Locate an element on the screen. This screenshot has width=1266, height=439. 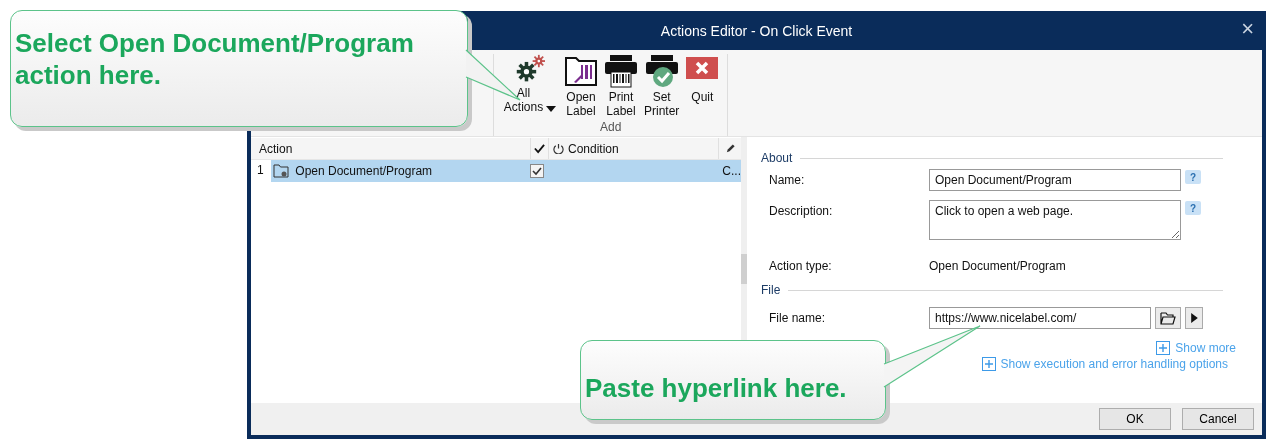
input-field: https://www.nicelabel.com/ is located at coordinates (1040, 318).